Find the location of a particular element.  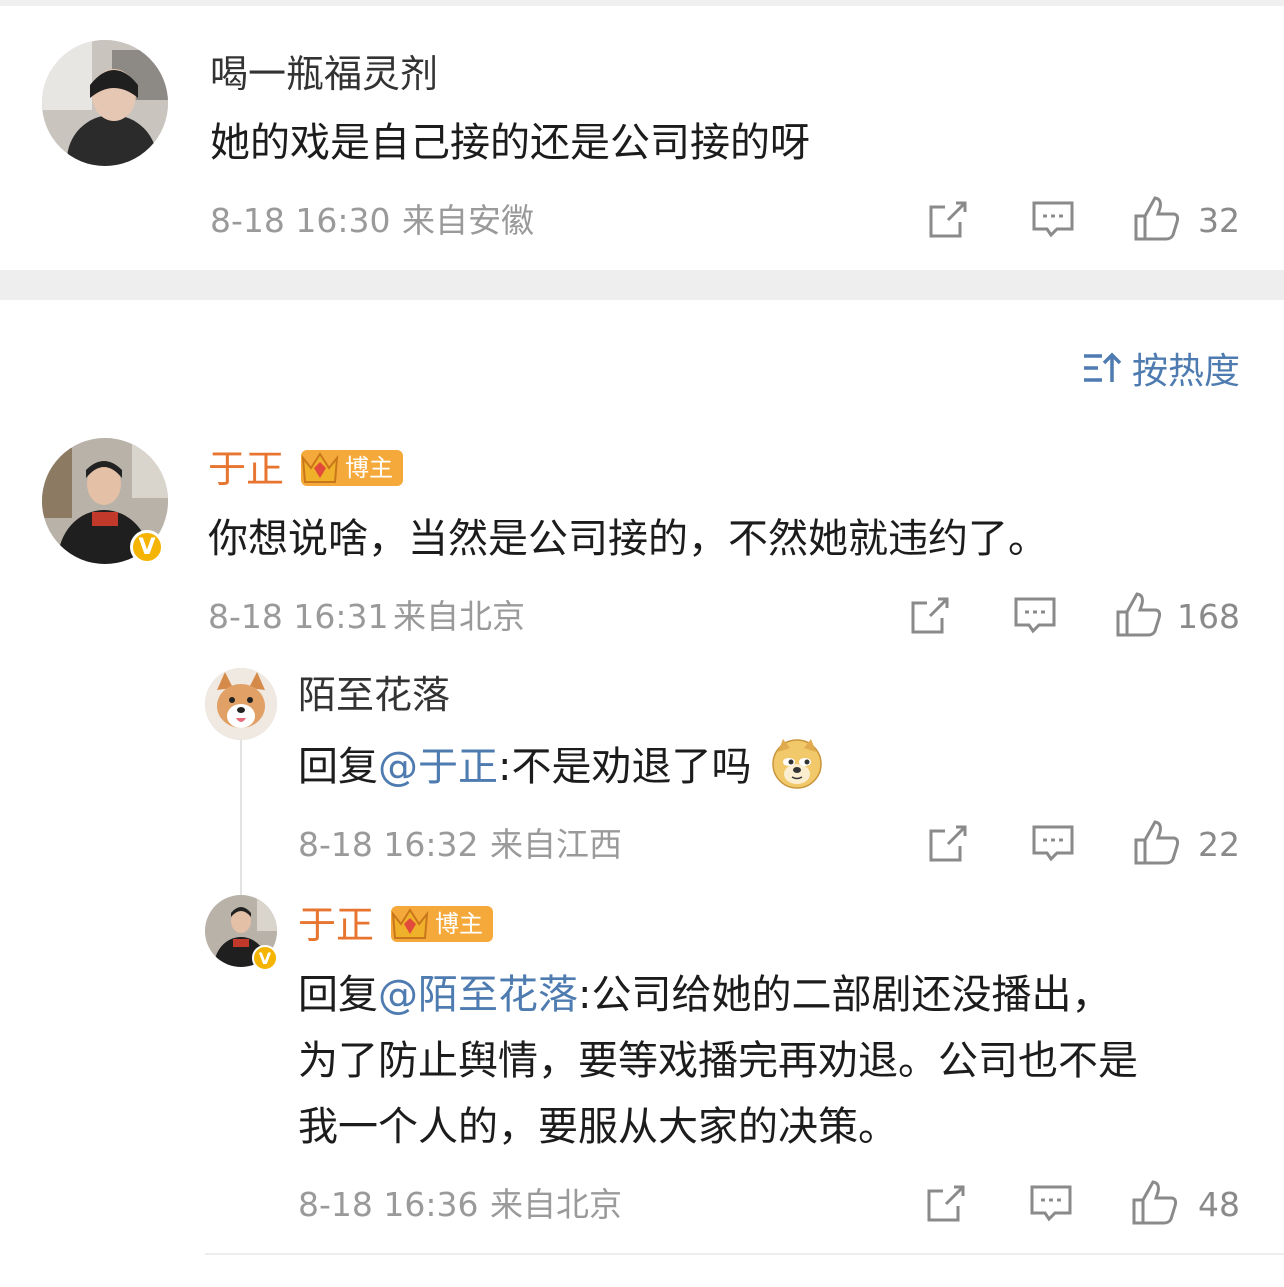

comment-location: 来自北京 is located at coordinates (459, 616).